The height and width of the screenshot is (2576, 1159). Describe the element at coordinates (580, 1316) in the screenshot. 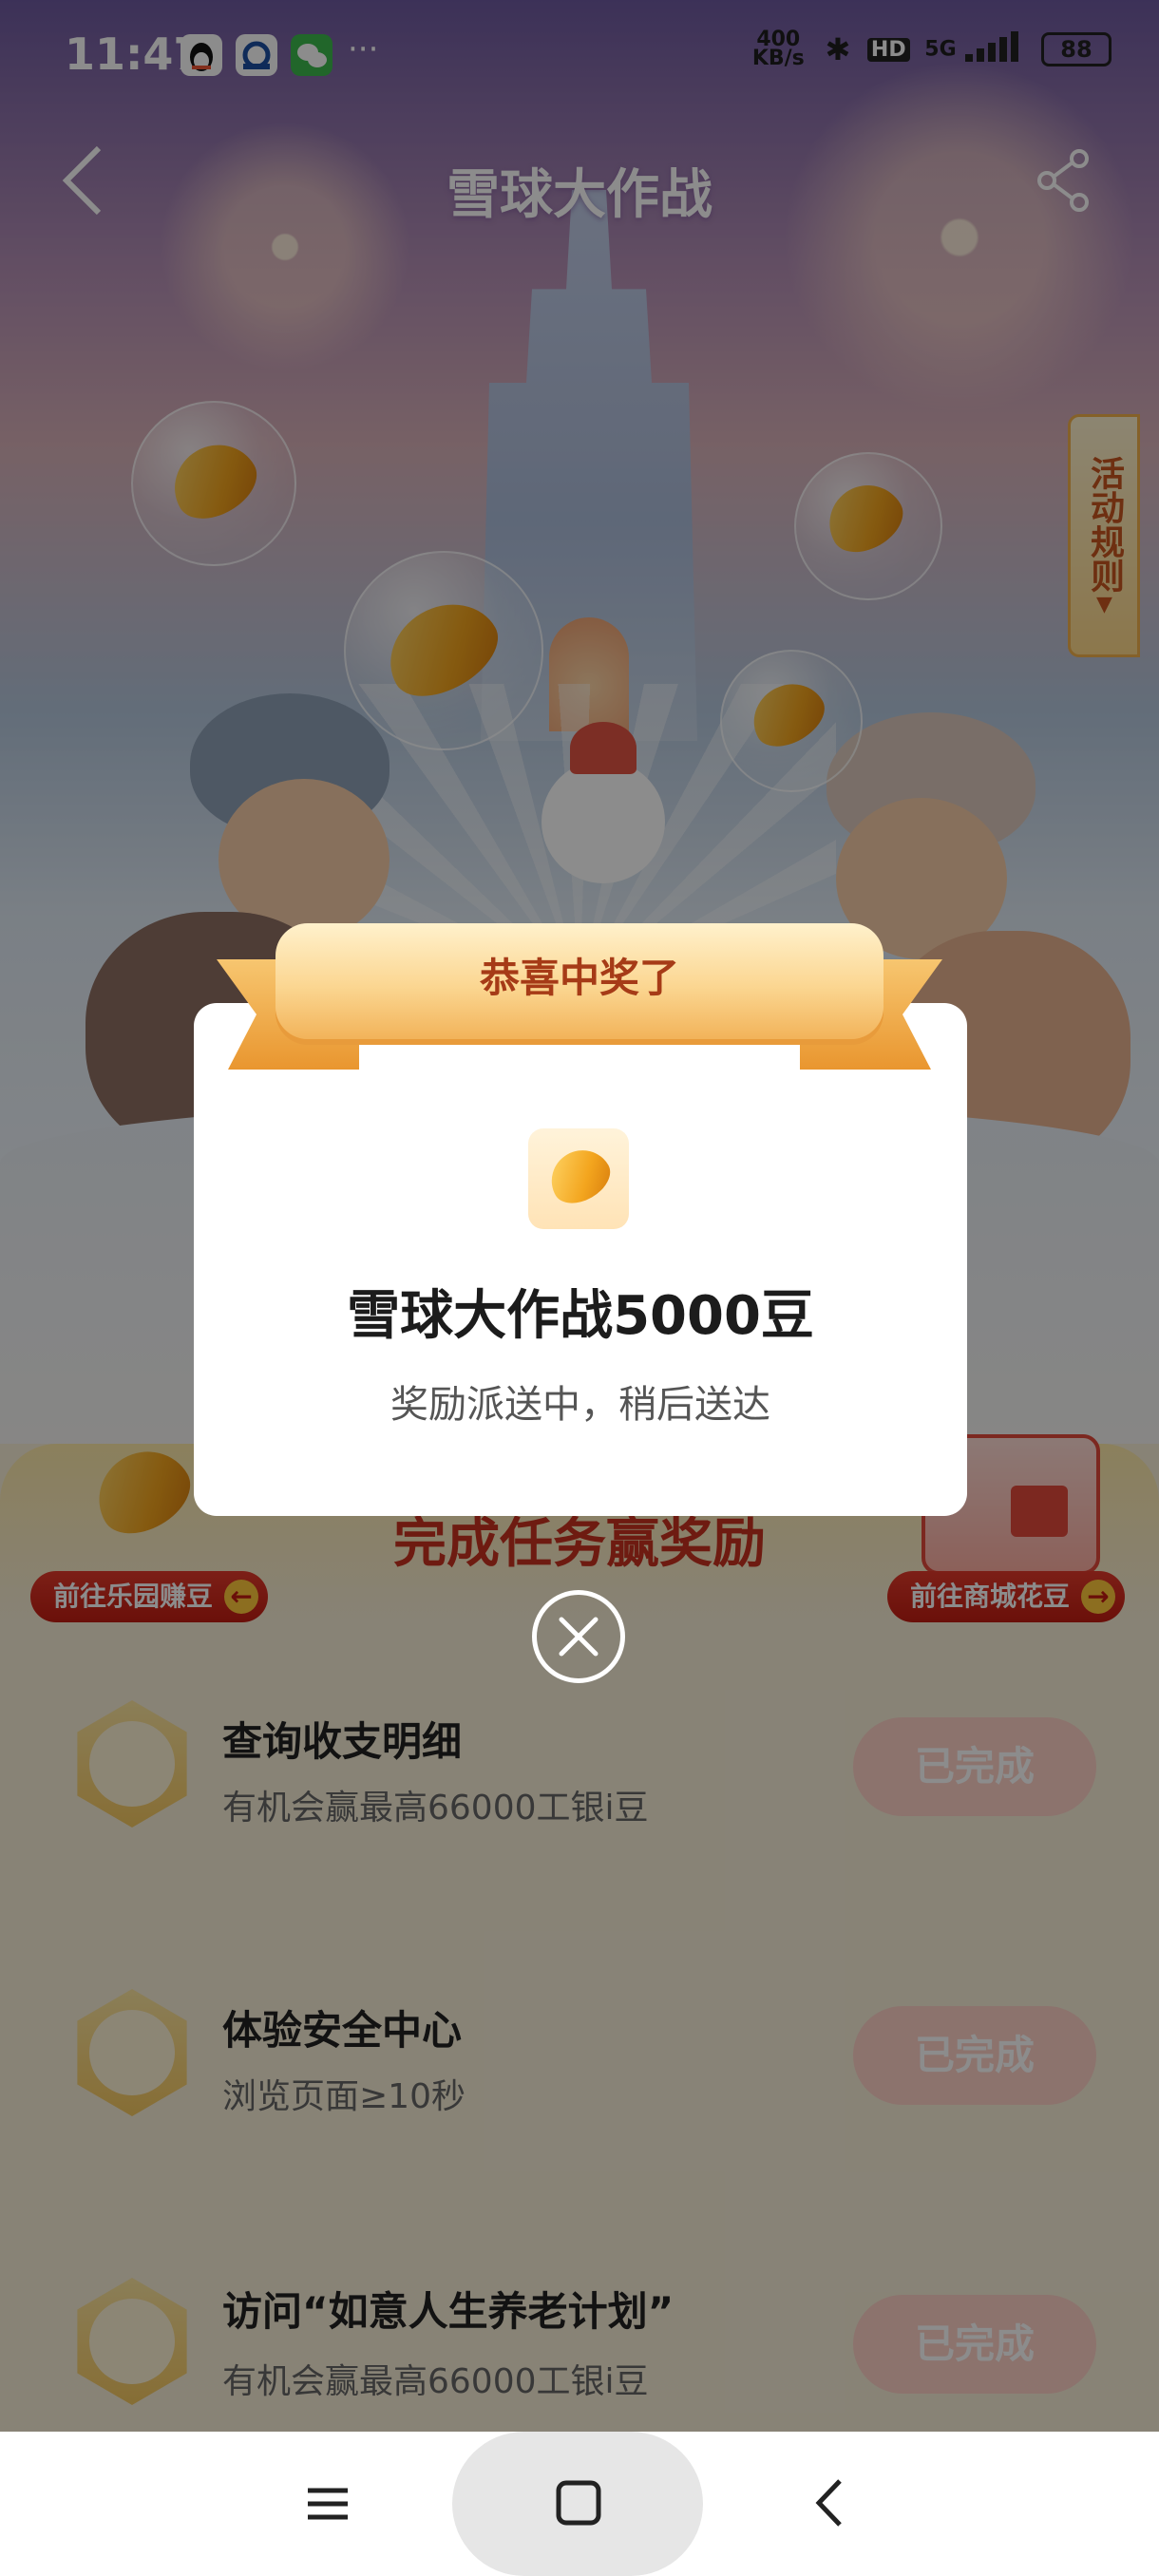

I see `prize-title: 雪球大作战5000豆` at that location.